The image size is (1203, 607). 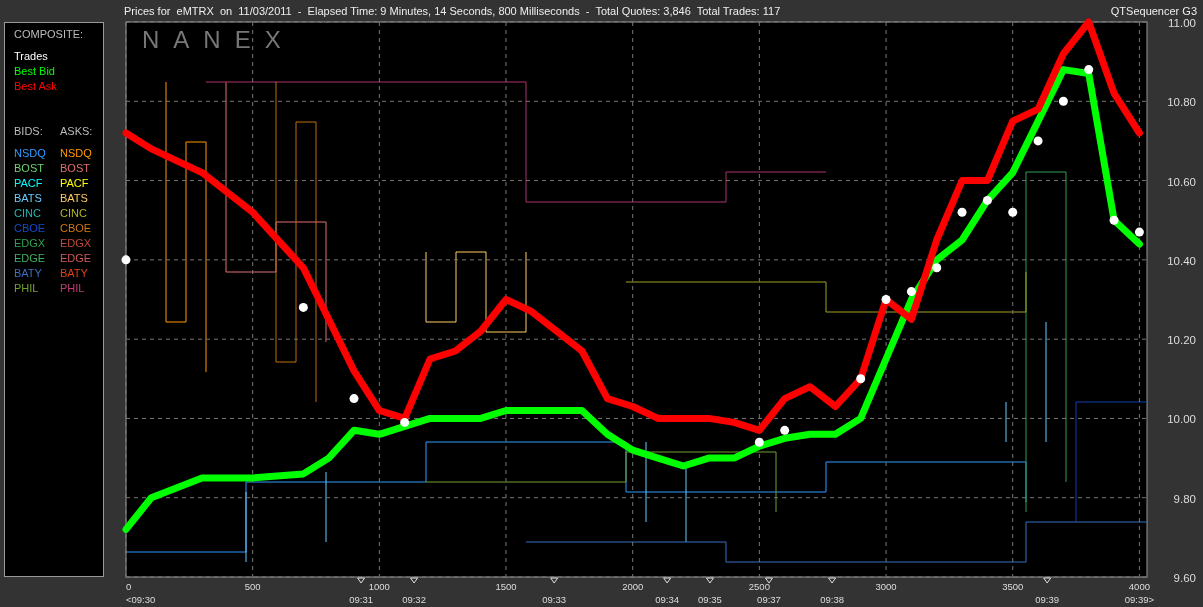 I want to click on y-axis-label: 10.80, so click(x=1181, y=102).